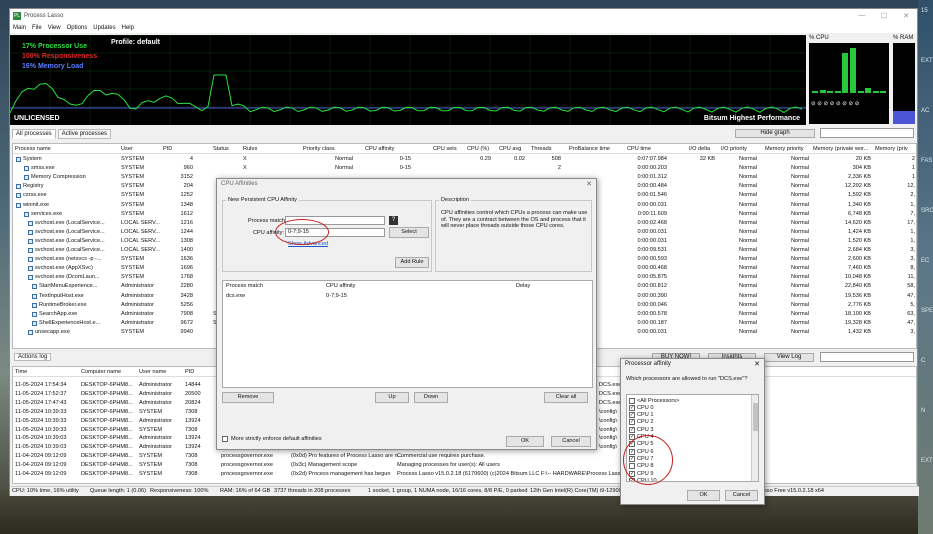  What do you see at coordinates (566, 397) in the screenshot?
I see `clear-all-button: Clear all` at bounding box center [566, 397].